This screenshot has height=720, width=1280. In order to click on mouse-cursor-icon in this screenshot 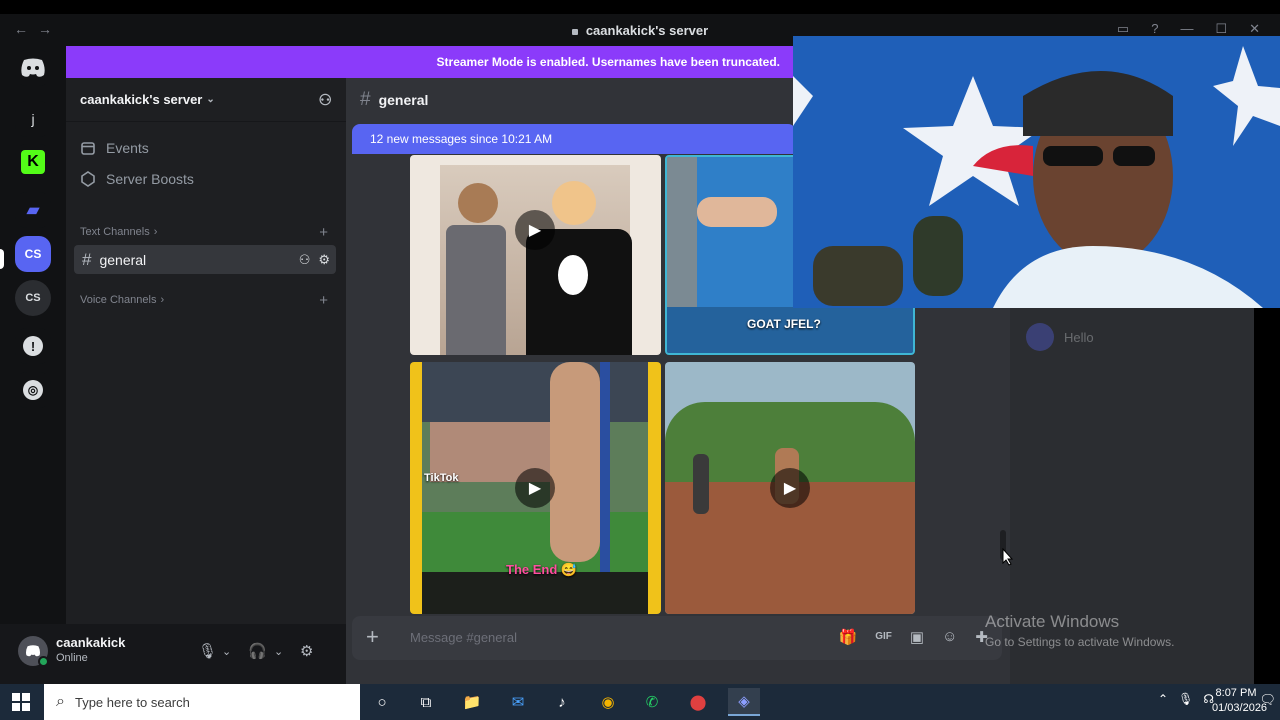, I will do `click(1008, 557)`.